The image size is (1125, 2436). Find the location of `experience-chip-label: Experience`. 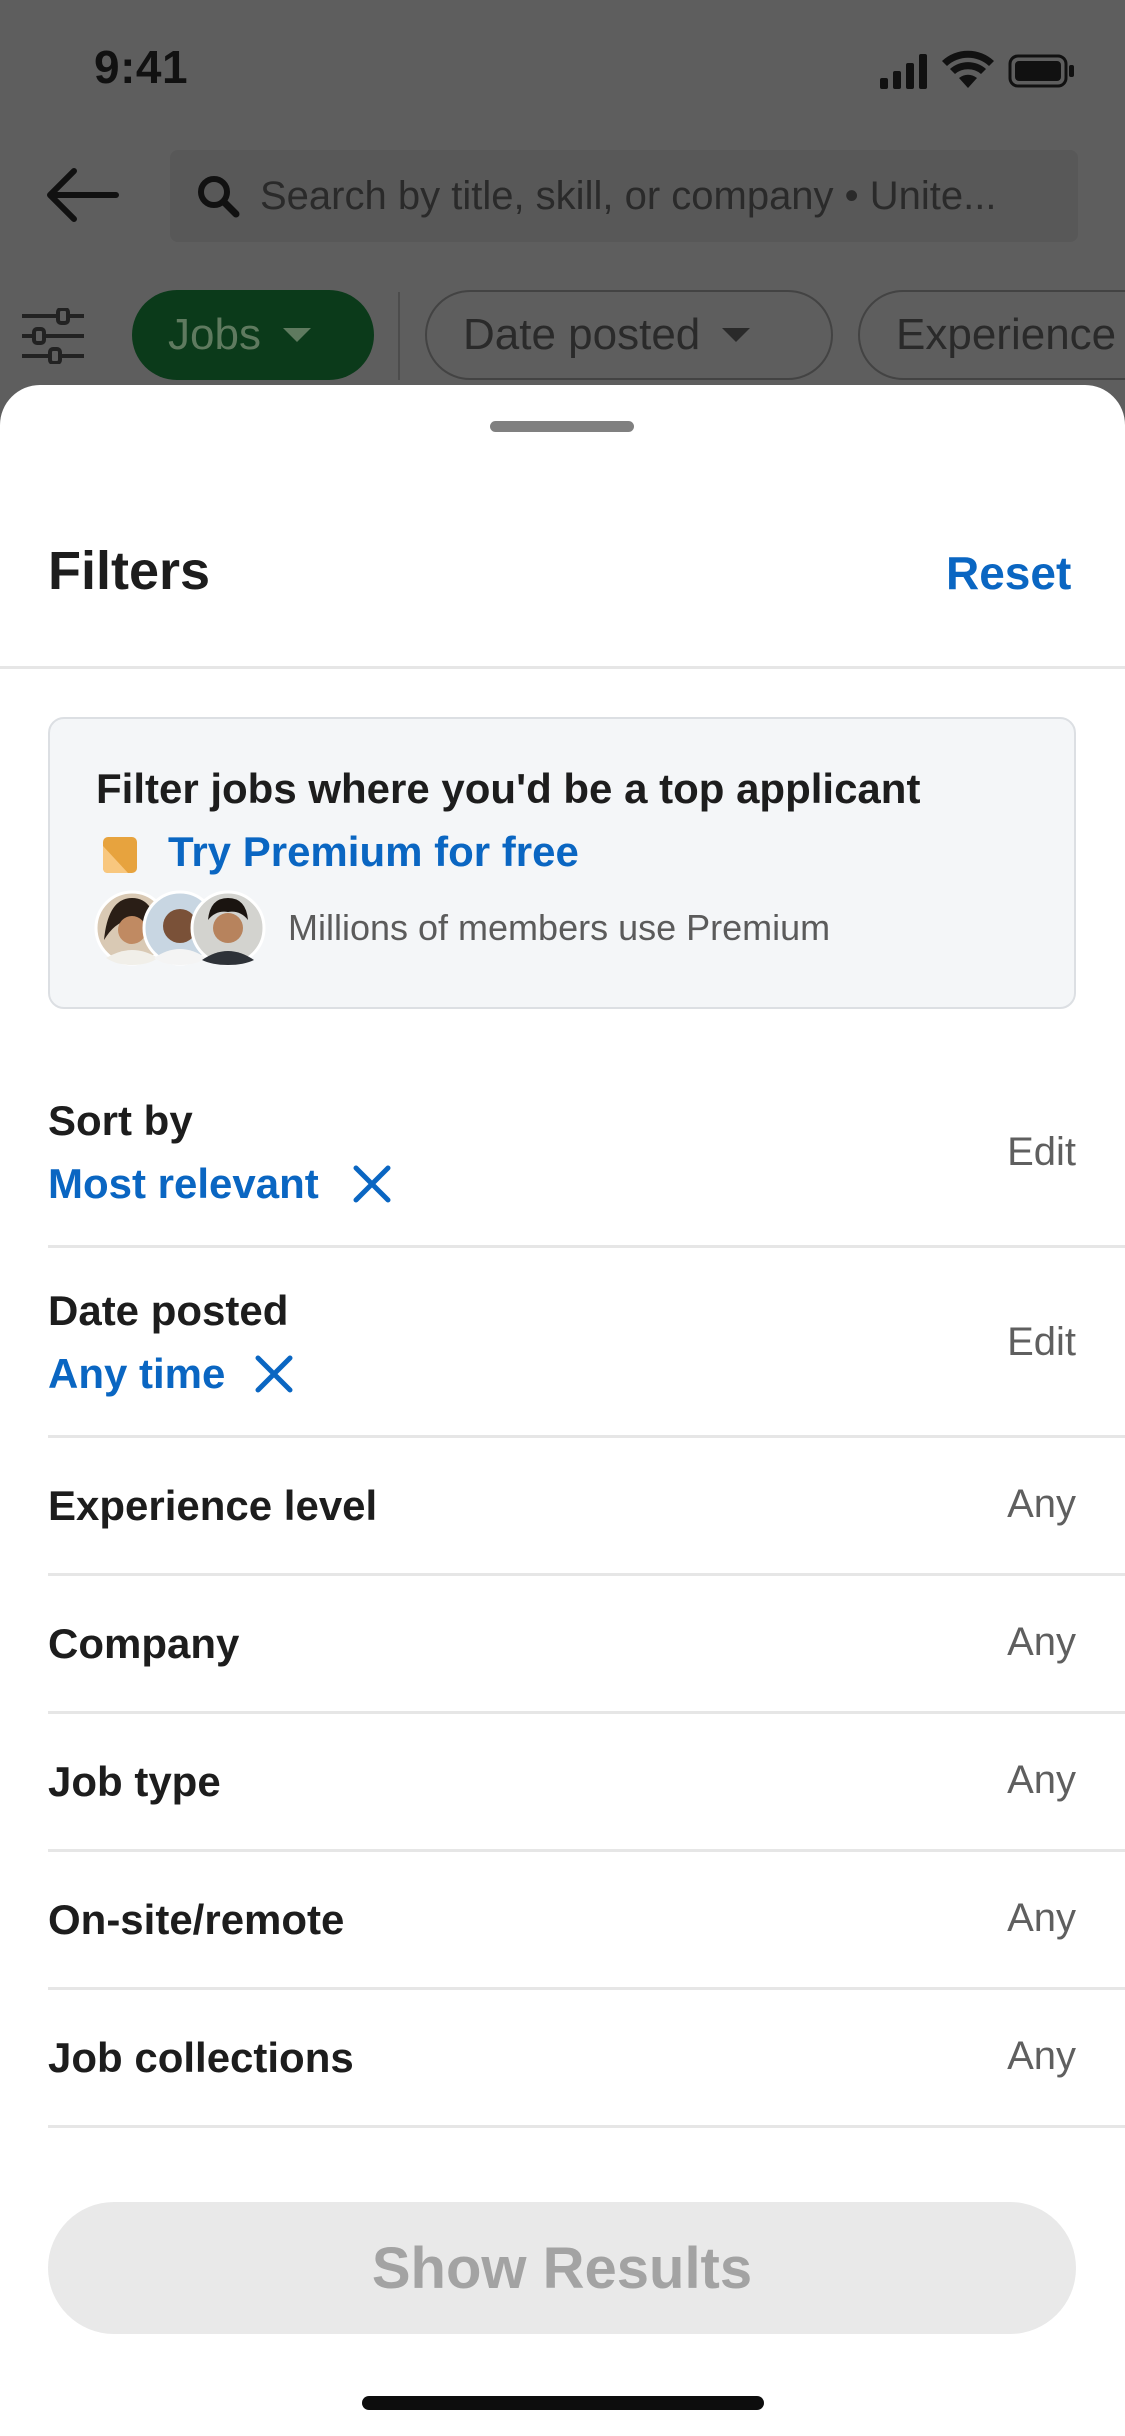

experience-chip-label: Experience is located at coordinates (1006, 334).